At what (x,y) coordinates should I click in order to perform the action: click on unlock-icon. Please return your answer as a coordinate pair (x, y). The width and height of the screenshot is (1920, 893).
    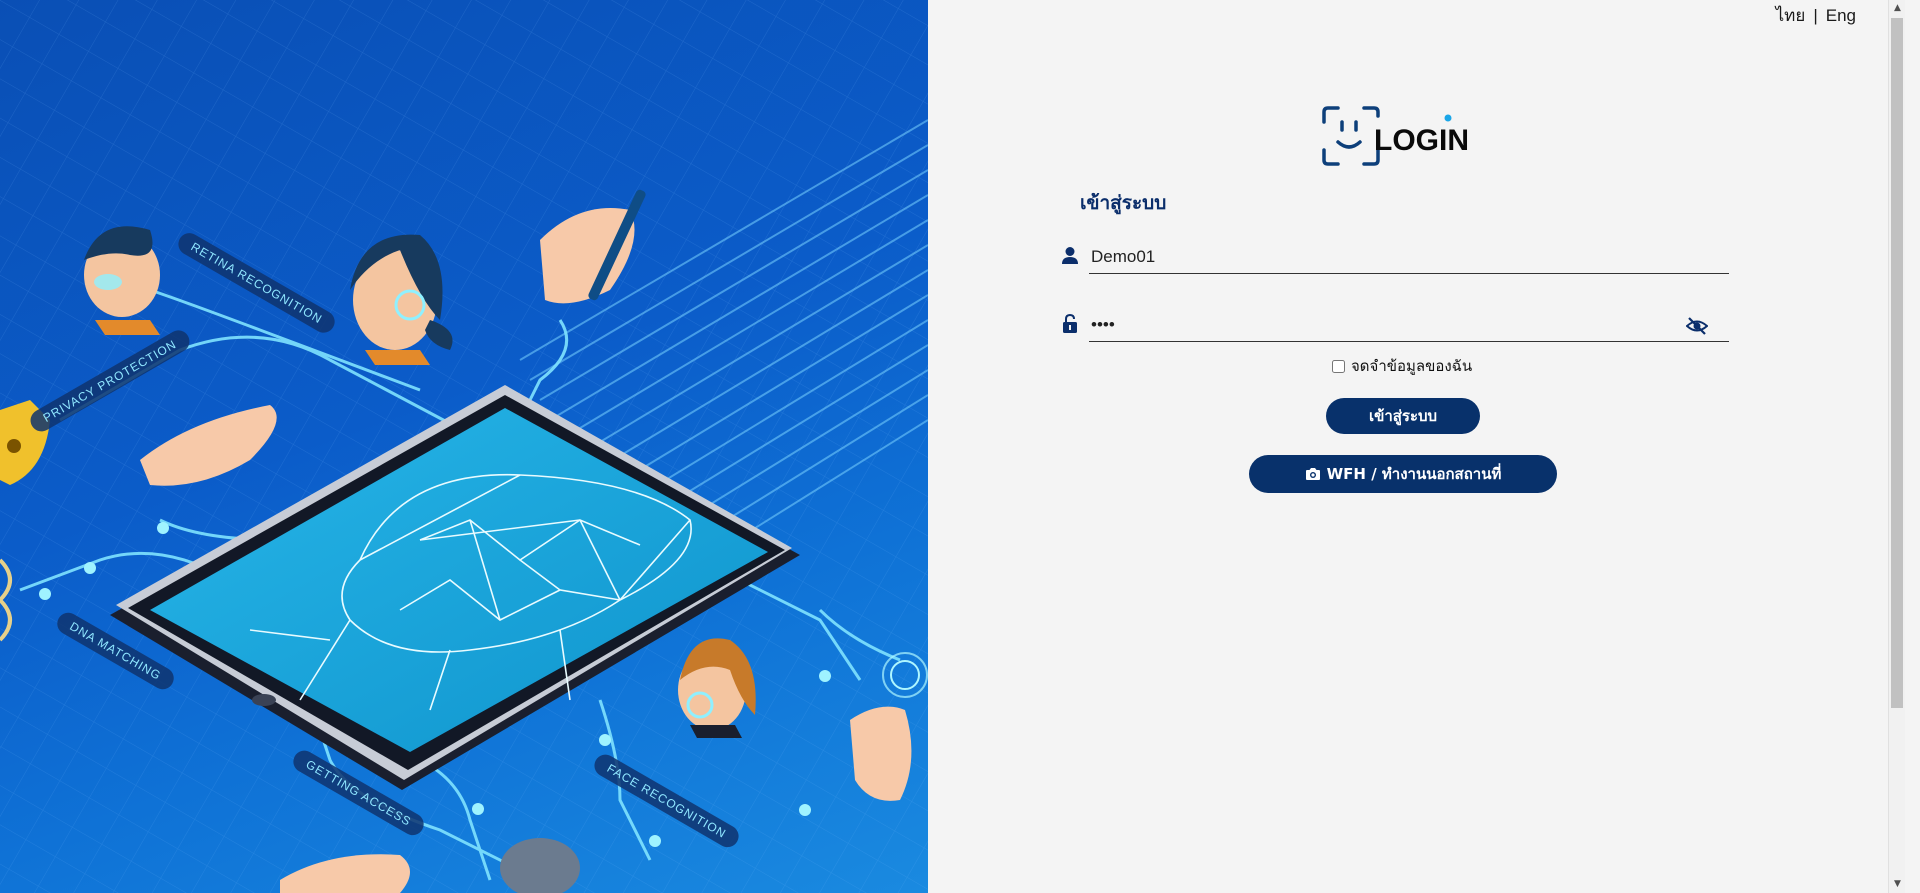
    Looking at the image, I should click on (1070, 323).